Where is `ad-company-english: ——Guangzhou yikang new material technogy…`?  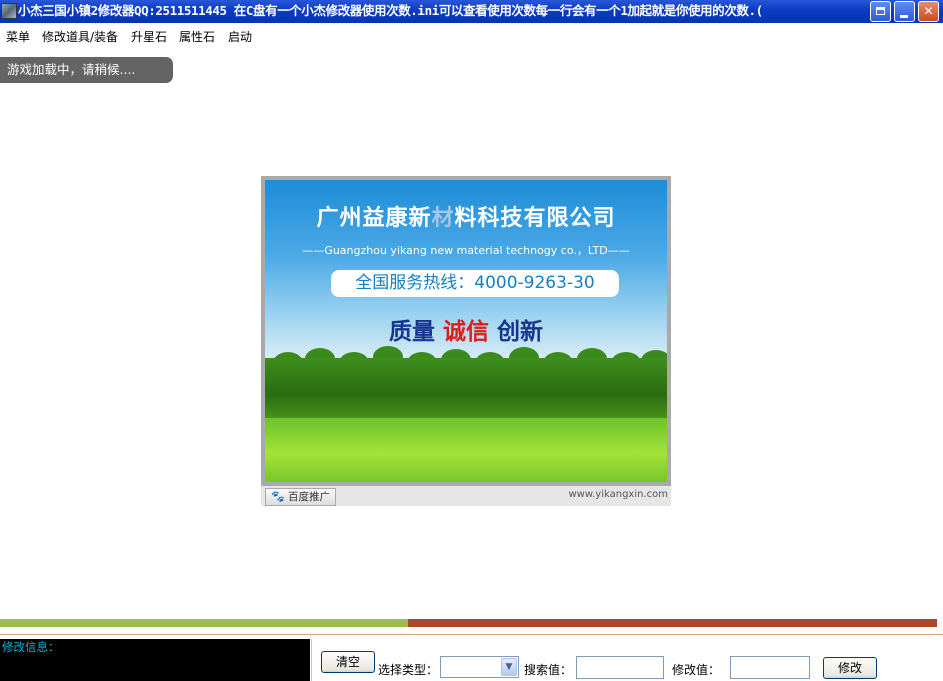 ad-company-english: ——Guangzhou yikang new material technogy… is located at coordinates (466, 250).